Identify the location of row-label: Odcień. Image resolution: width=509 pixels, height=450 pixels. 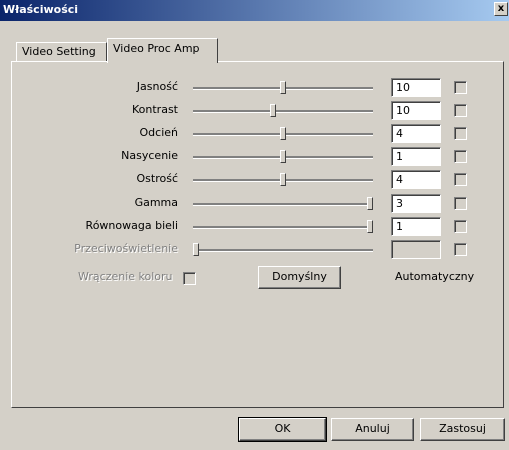
(158, 132).